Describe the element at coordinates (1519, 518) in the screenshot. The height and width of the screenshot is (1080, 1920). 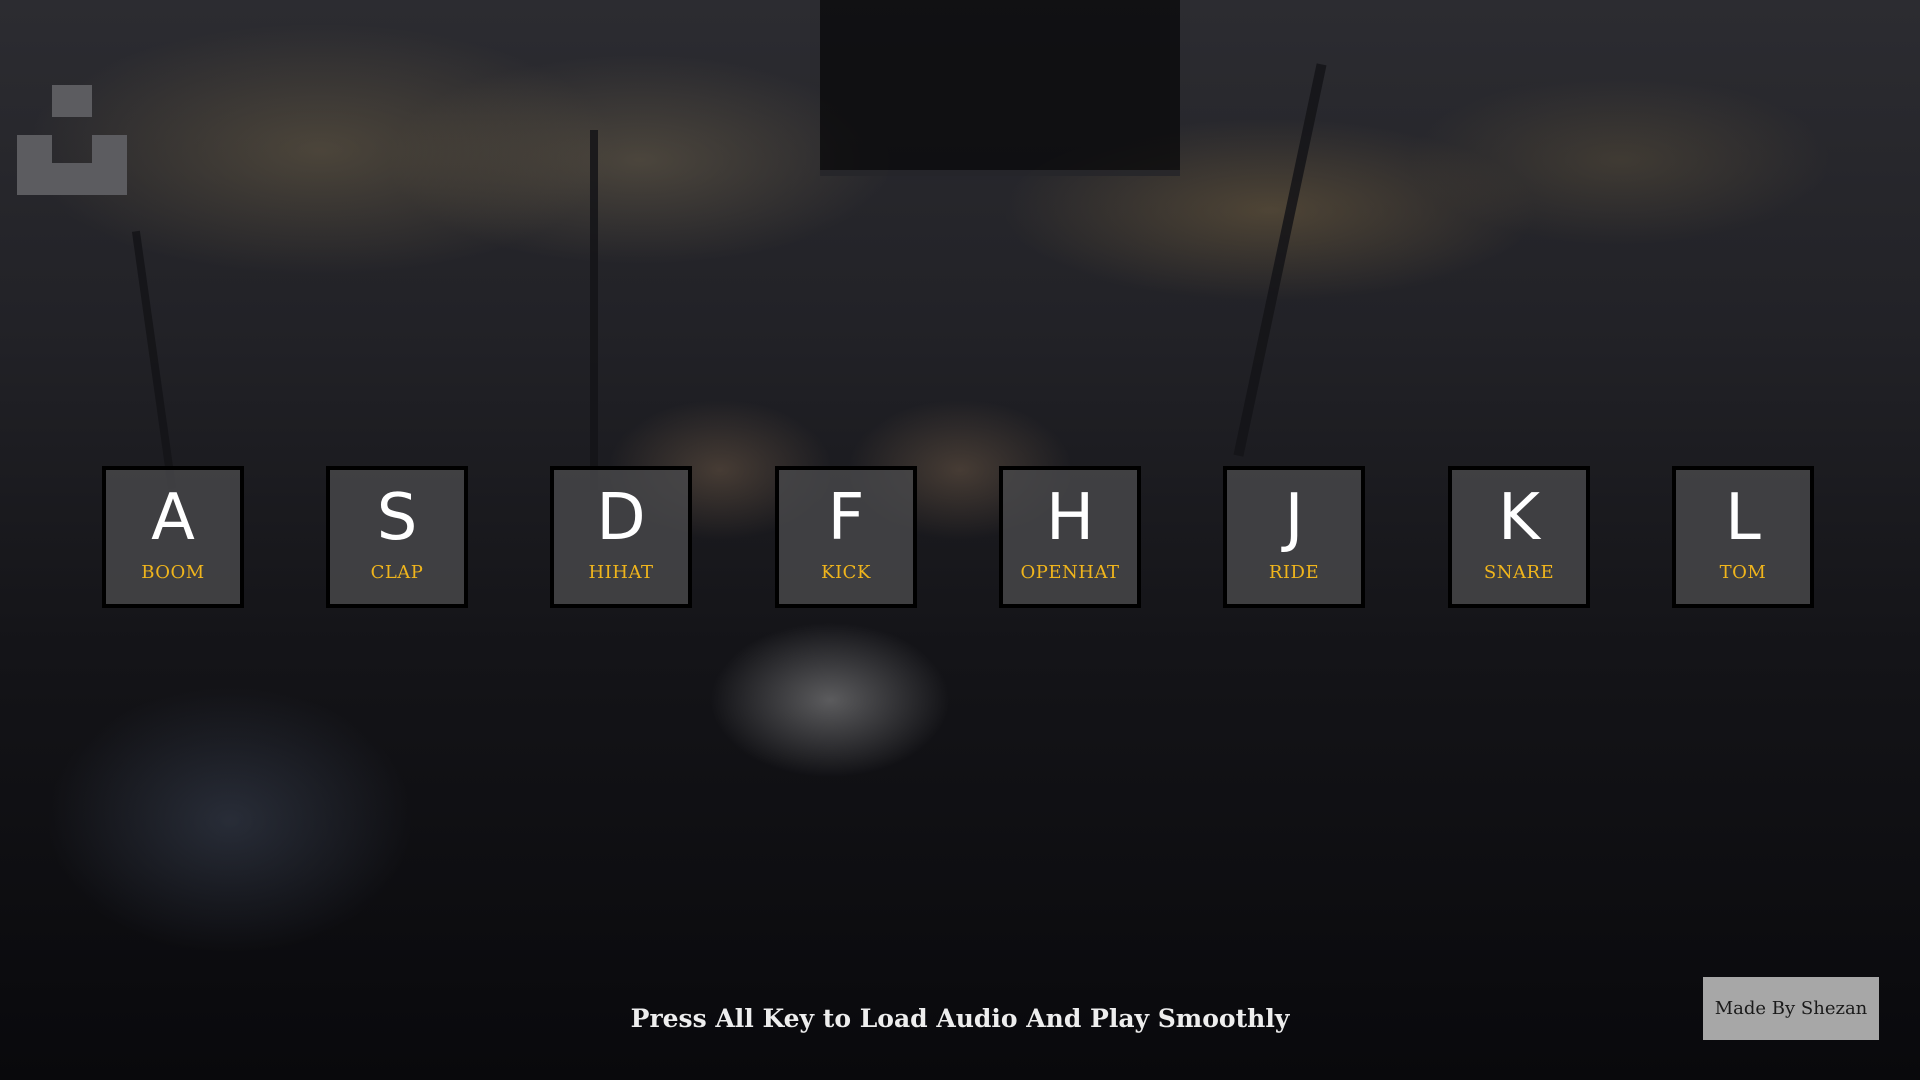
I see `key-letter: K` at that location.